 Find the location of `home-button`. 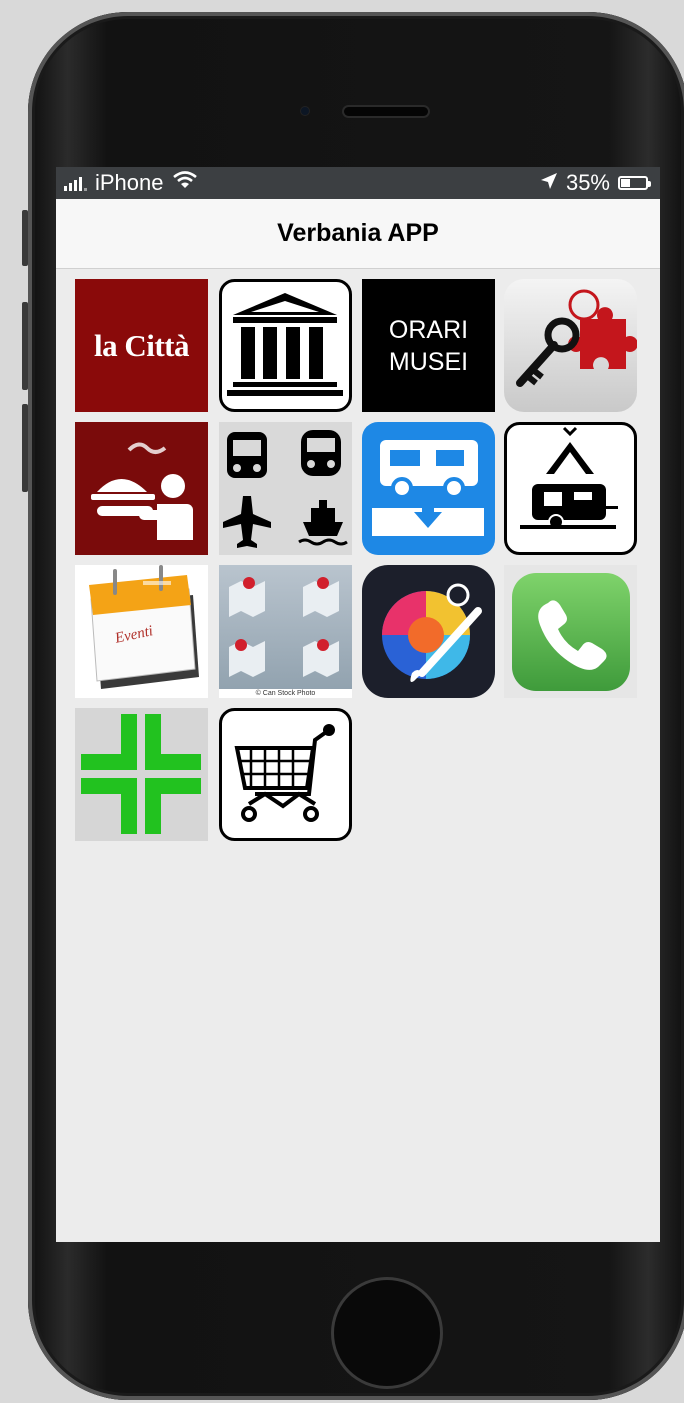

home-button is located at coordinates (387, 1333).